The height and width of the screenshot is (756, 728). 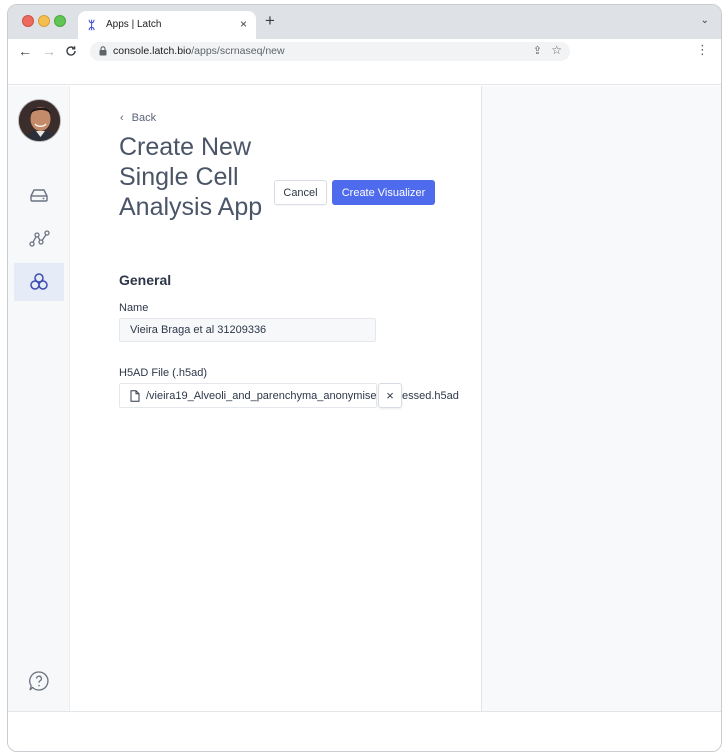 What do you see at coordinates (103, 51) in the screenshot?
I see `lock-icon` at bounding box center [103, 51].